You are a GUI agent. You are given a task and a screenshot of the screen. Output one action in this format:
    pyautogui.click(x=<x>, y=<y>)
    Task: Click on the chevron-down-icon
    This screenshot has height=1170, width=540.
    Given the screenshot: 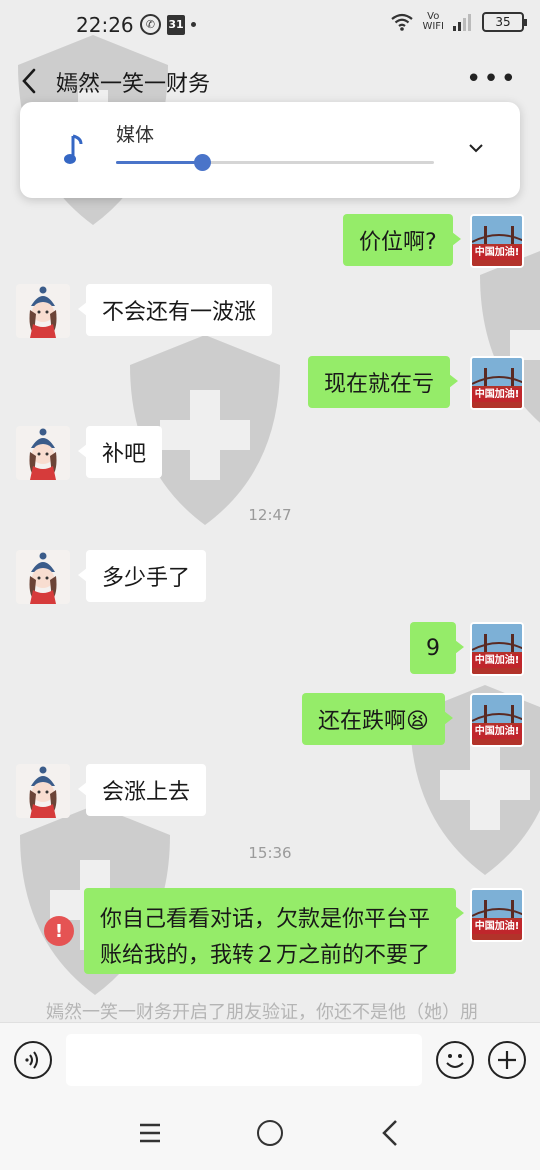 What is the action you would take?
    pyautogui.click(x=476, y=148)
    